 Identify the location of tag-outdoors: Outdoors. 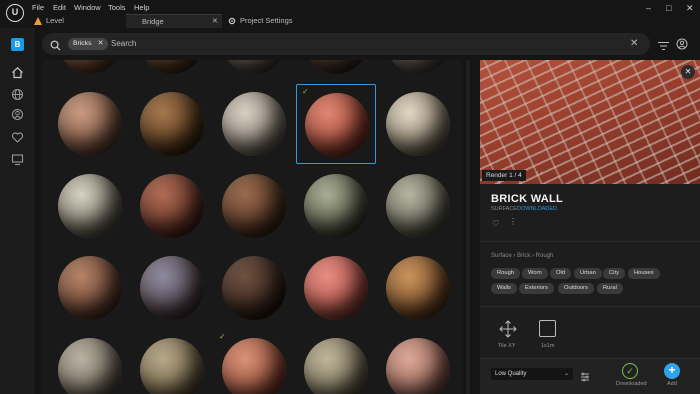
(576, 288).